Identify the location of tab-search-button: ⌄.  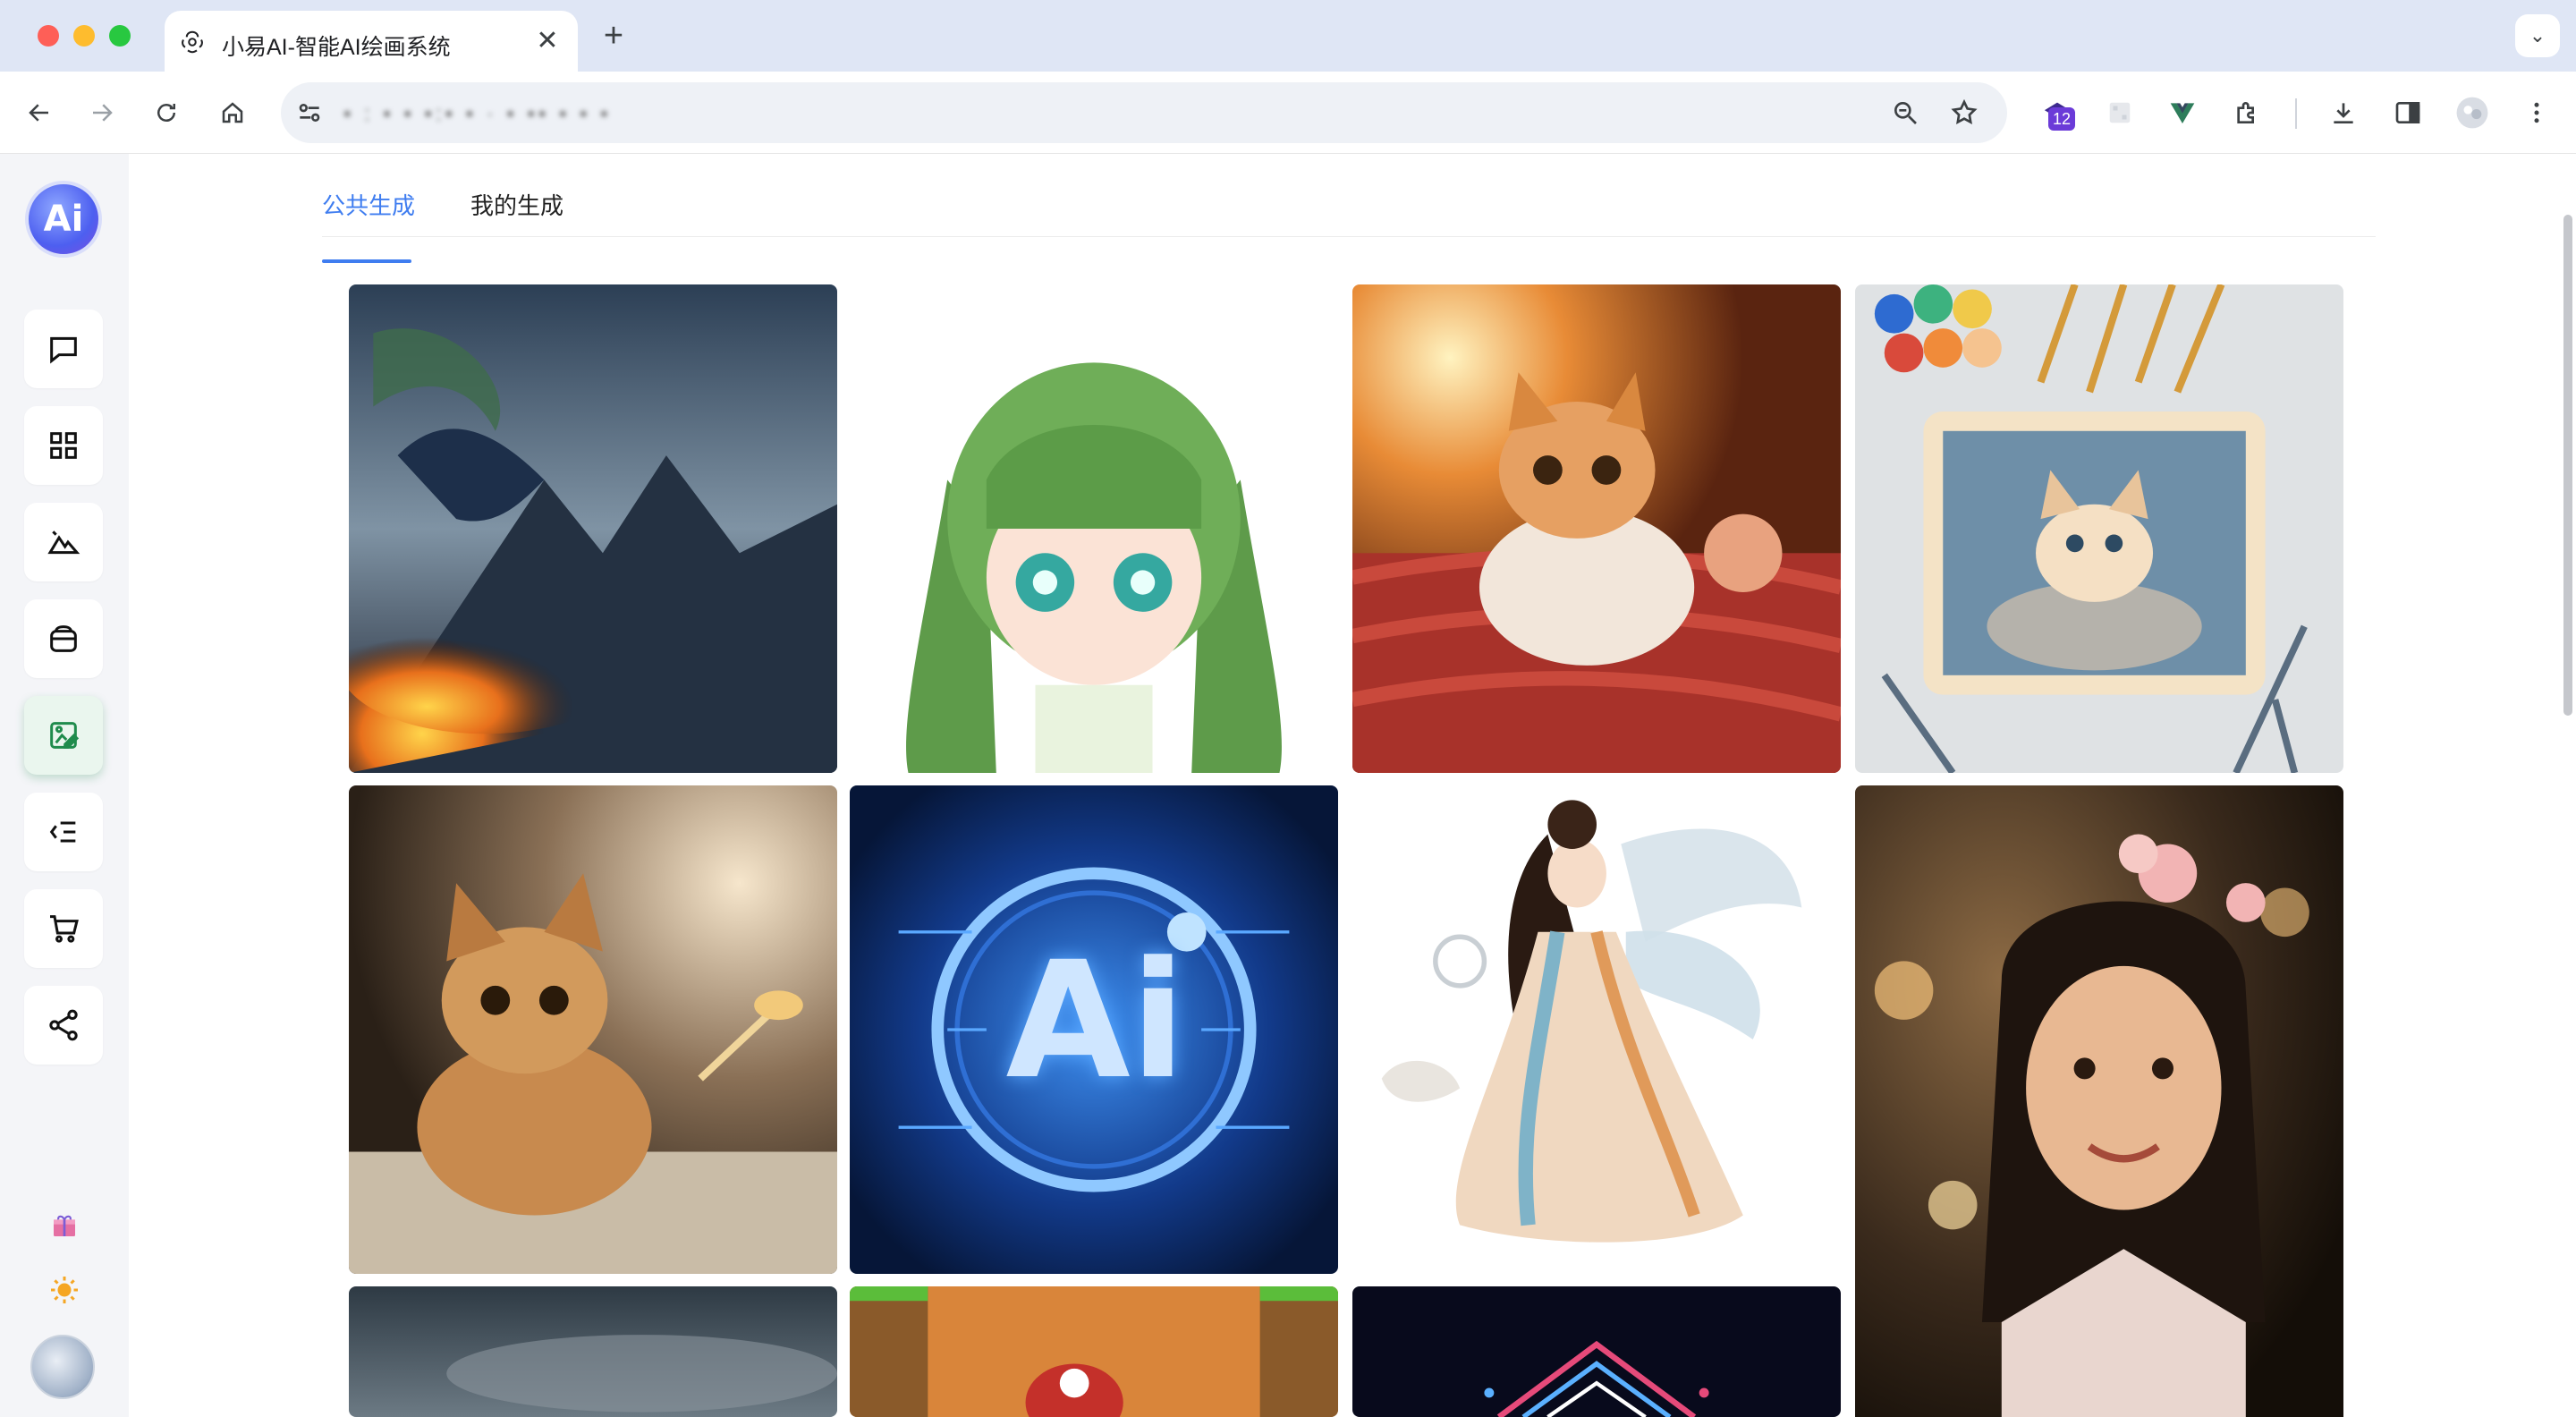
(2537, 35).